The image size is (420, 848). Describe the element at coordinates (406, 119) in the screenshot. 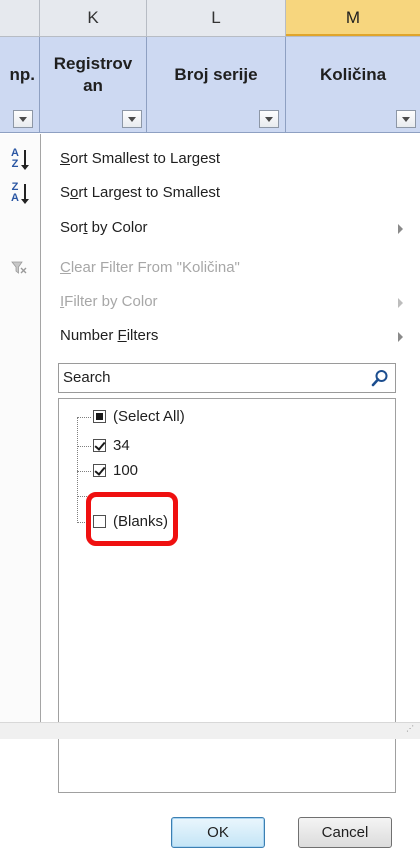

I see `filter-dropdown-m` at that location.